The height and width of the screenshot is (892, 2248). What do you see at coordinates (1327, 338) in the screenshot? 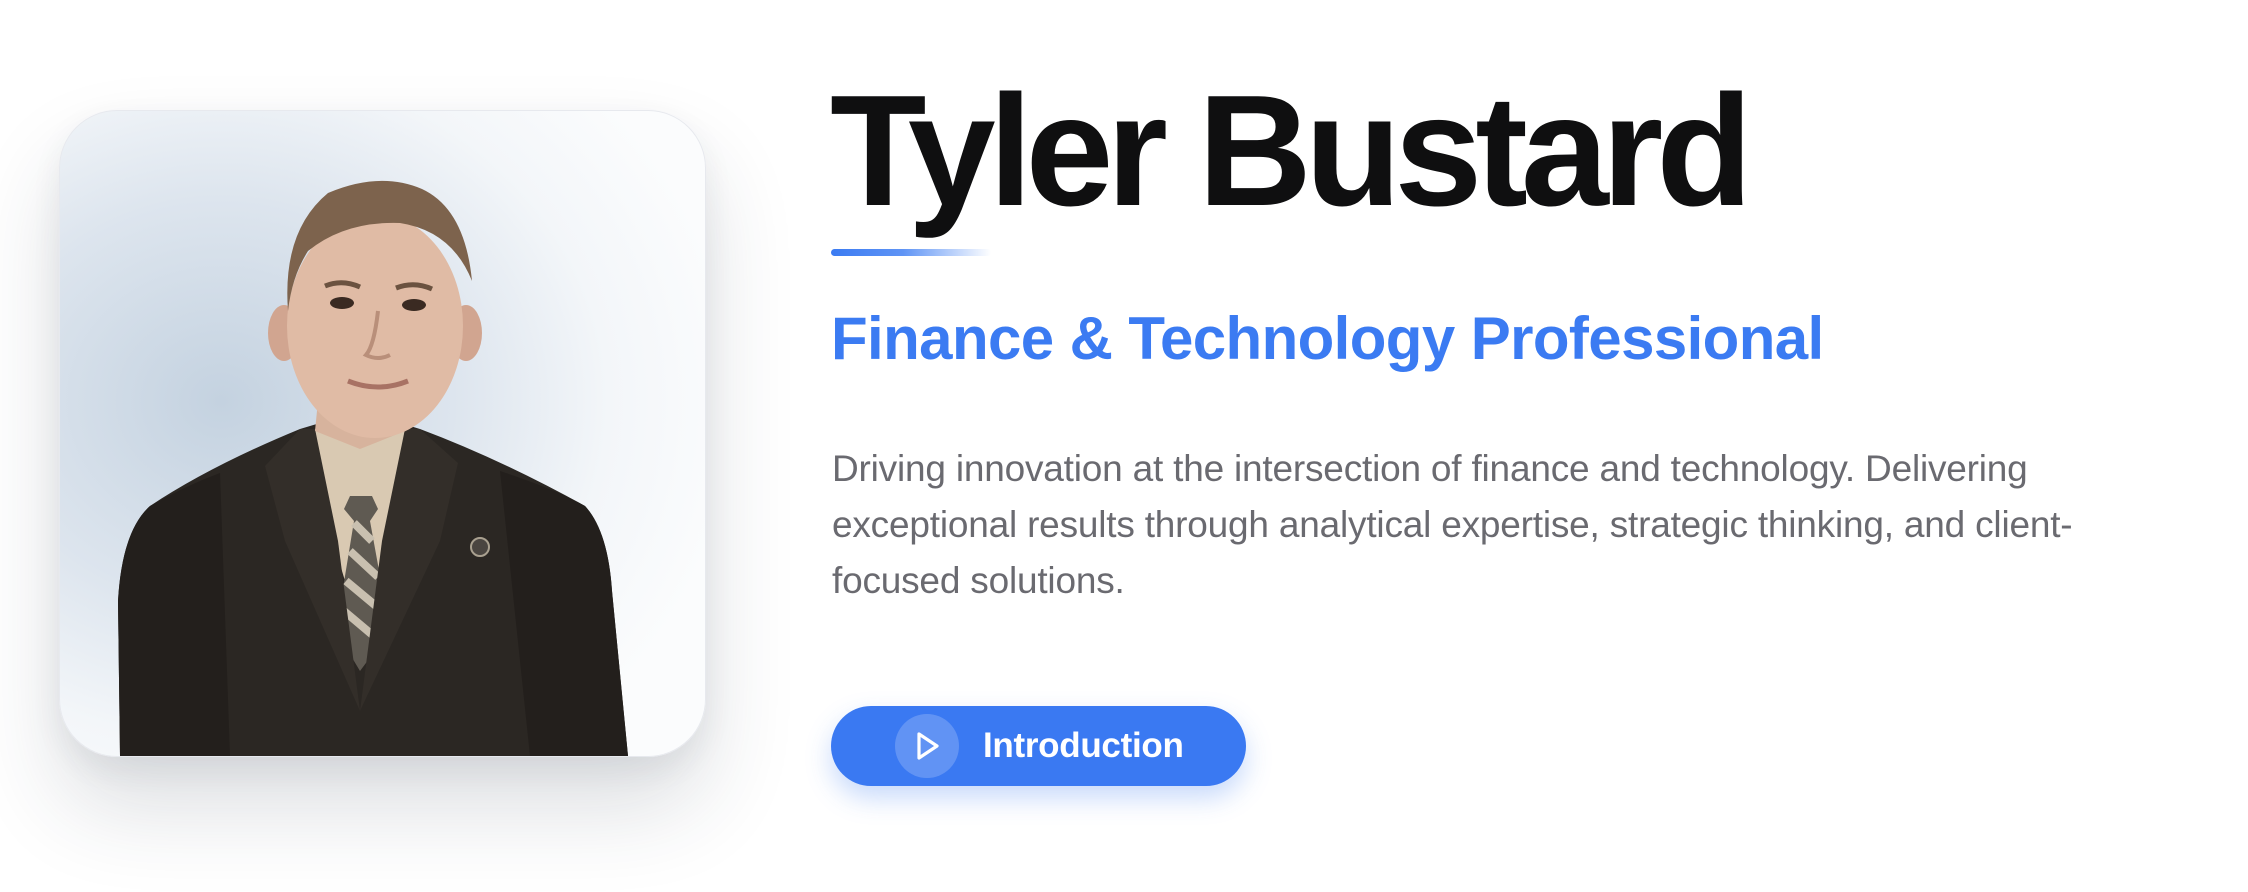
I see `profile-title: Finance & Technology Professional` at bounding box center [1327, 338].